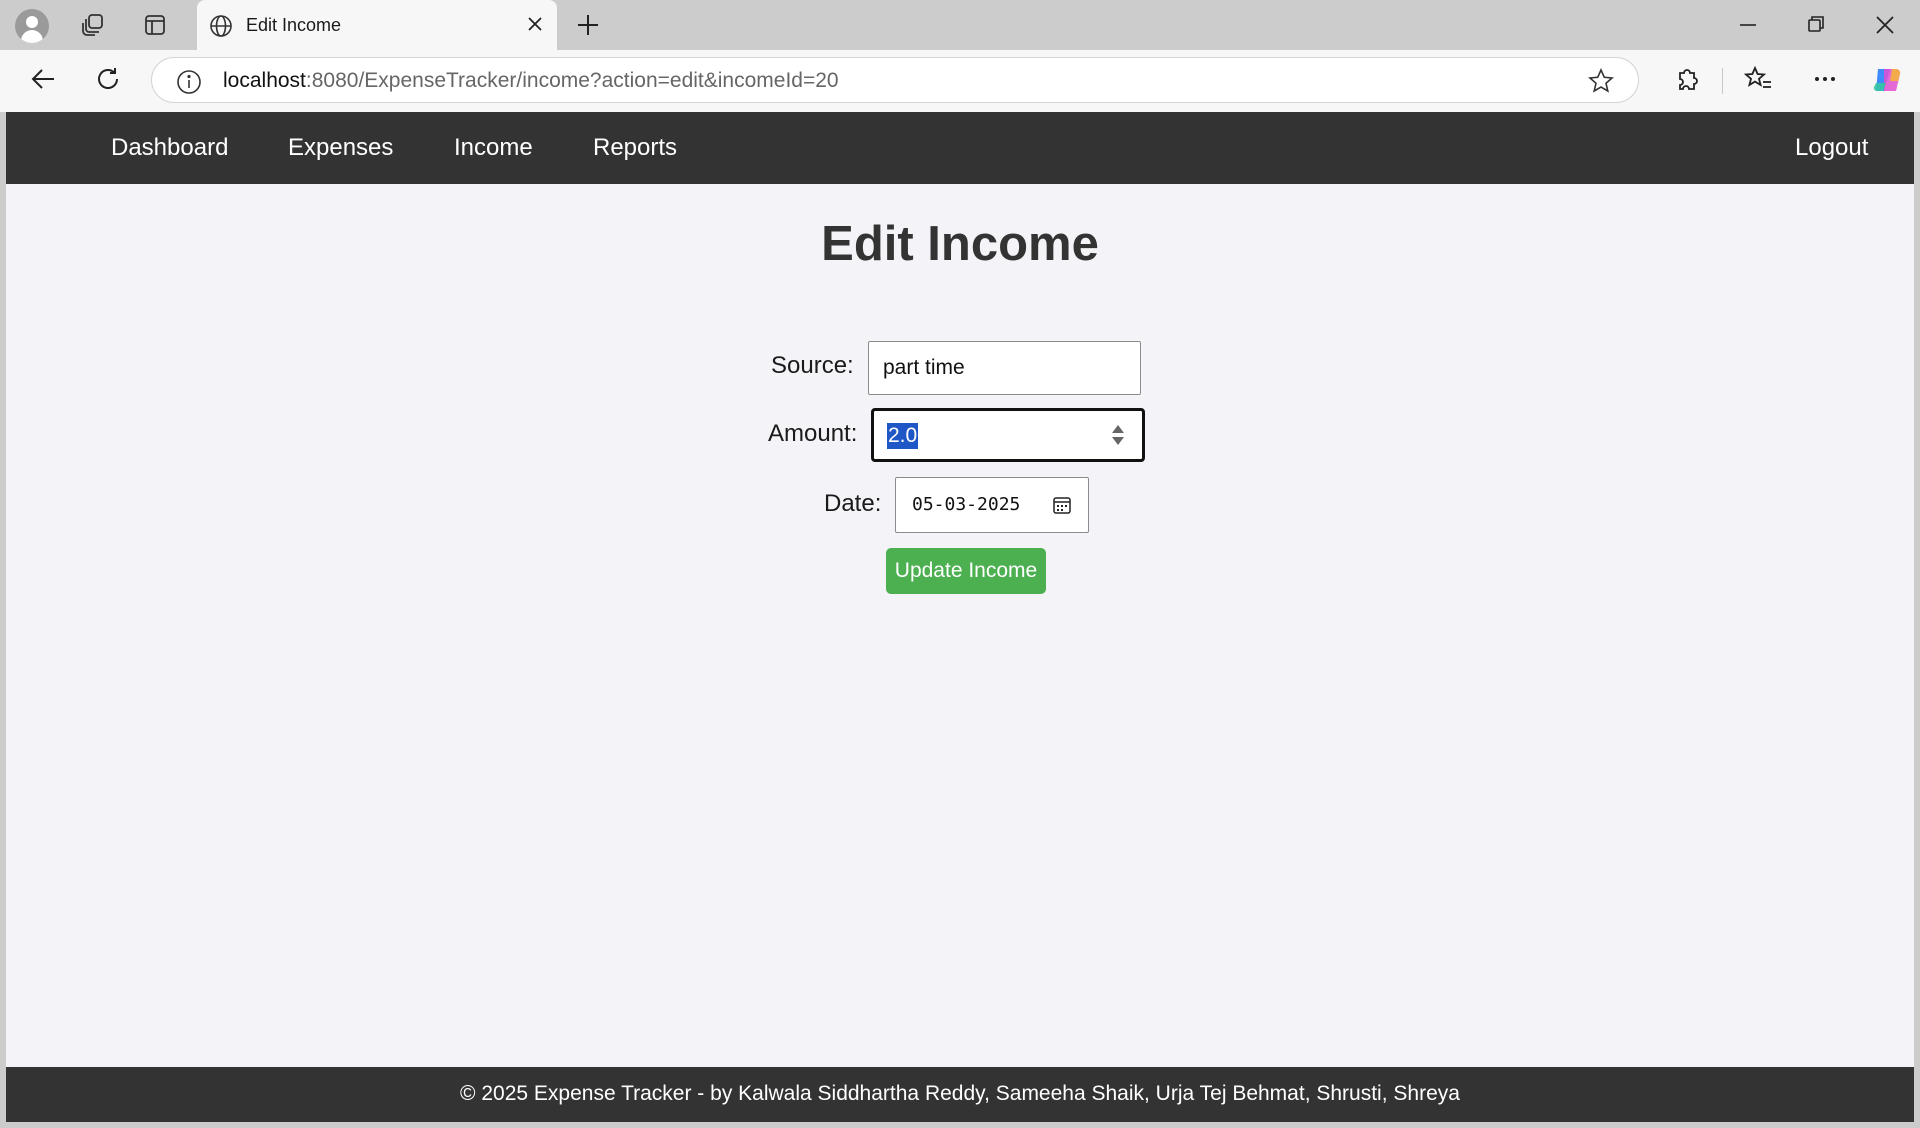  What do you see at coordinates (1816, 27) in the screenshot?
I see `restore-icon` at bounding box center [1816, 27].